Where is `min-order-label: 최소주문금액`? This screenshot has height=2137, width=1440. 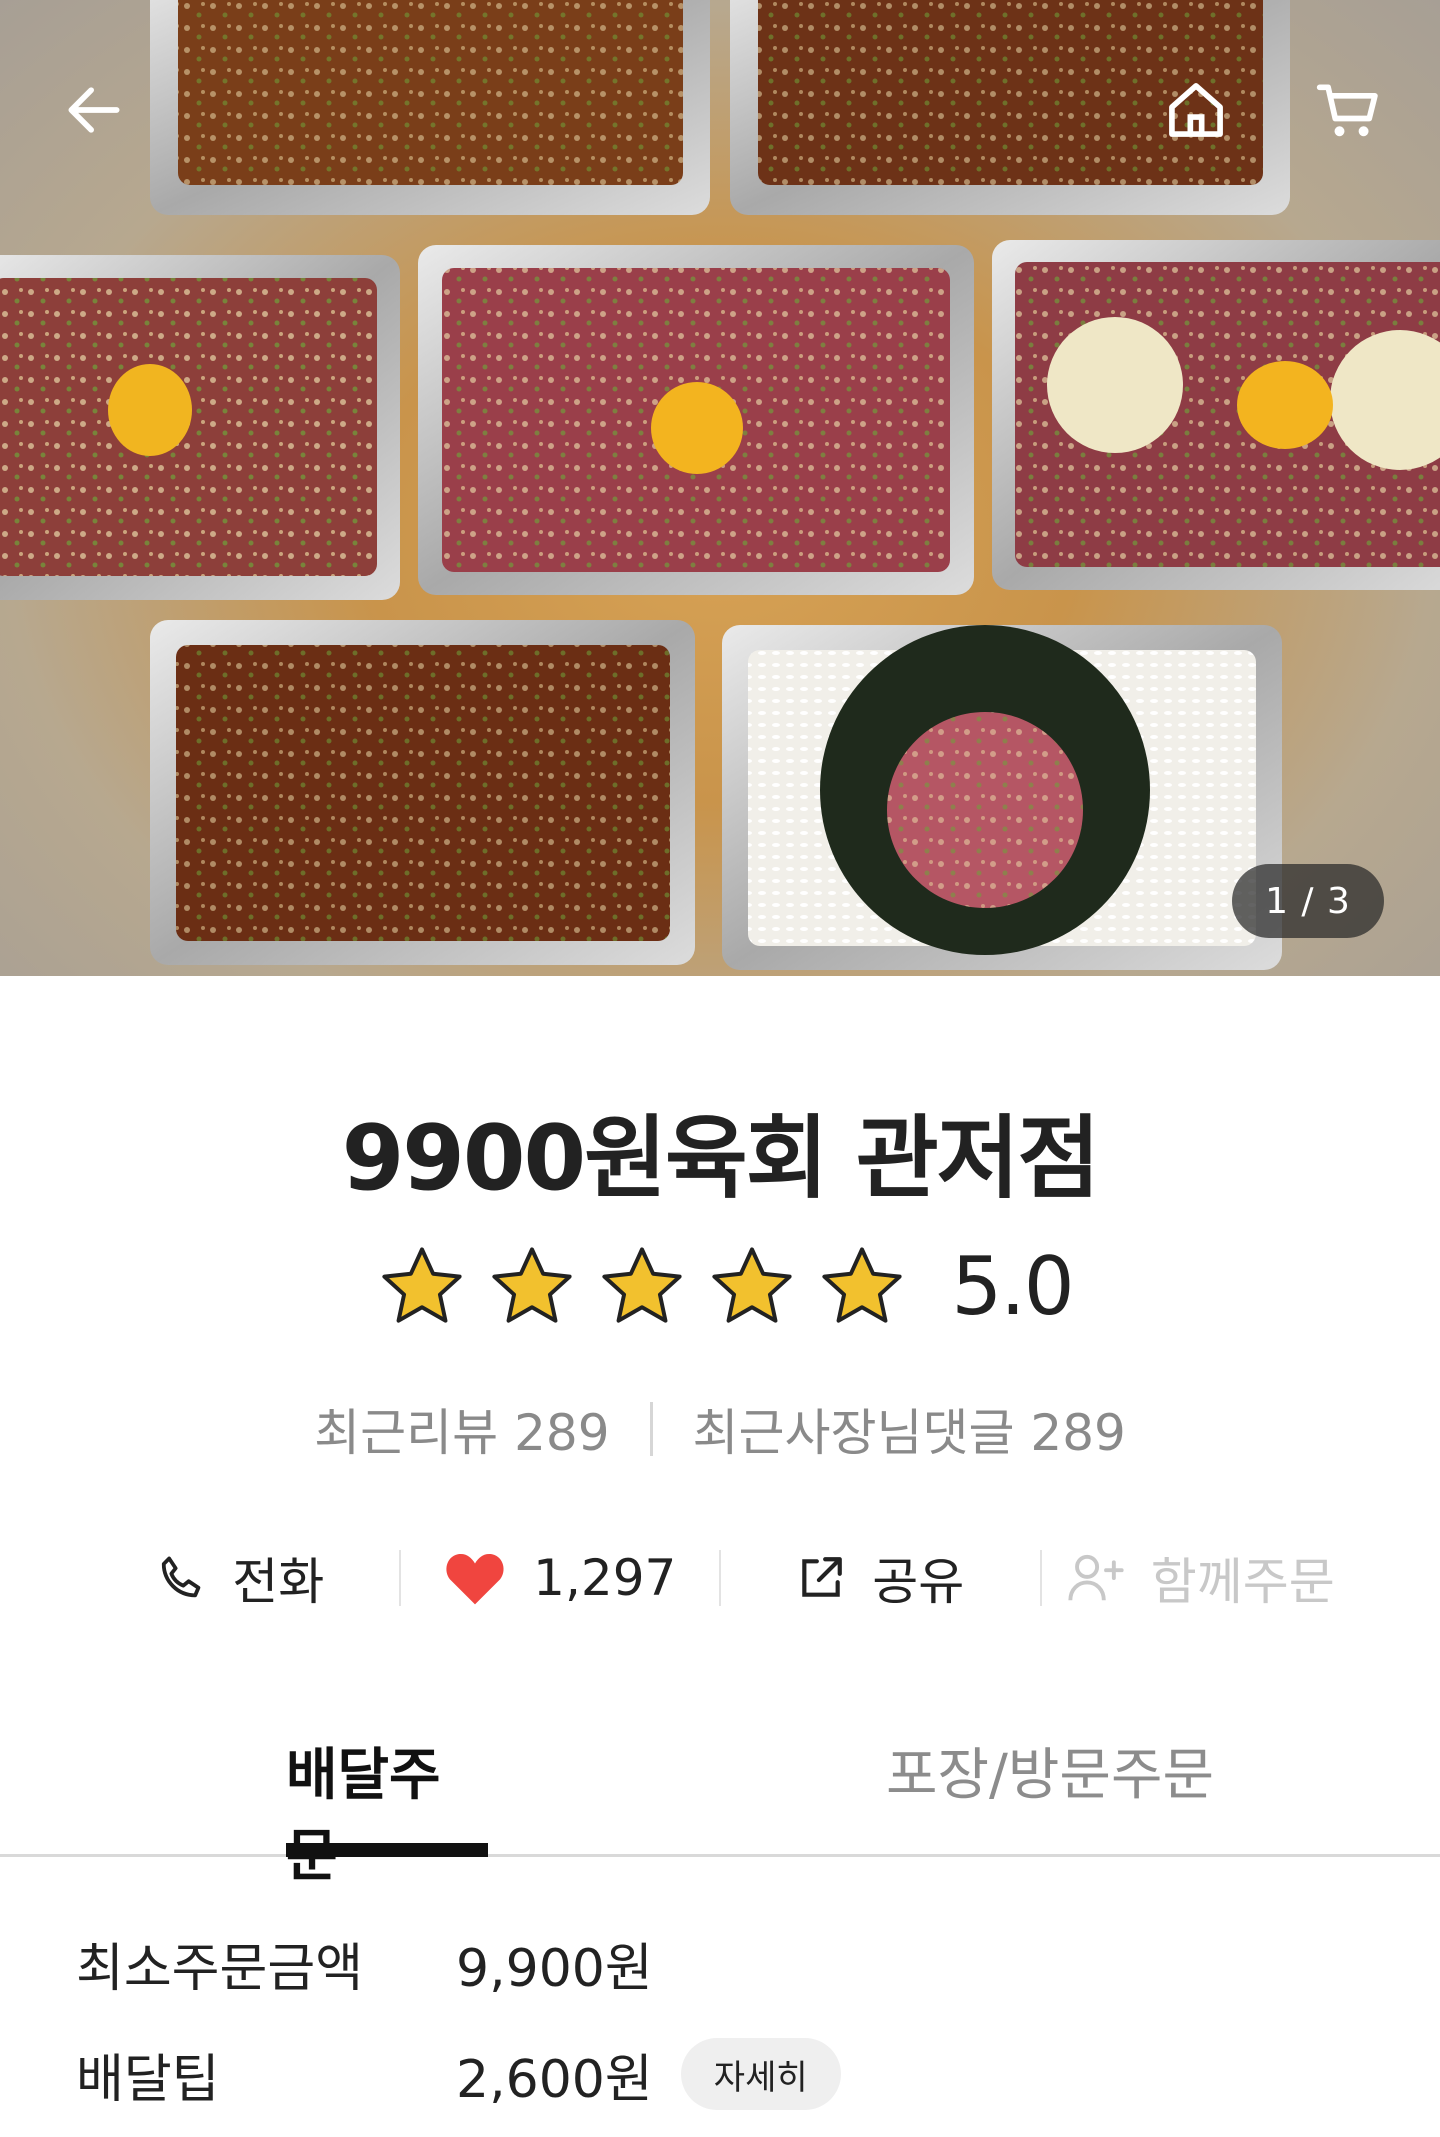
min-order-label: 최소주문금액 is located at coordinates (220, 1968).